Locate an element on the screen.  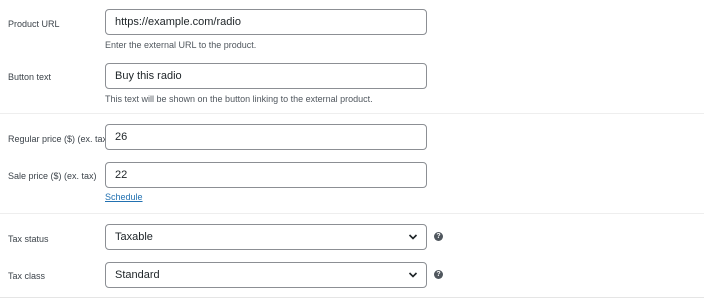
schedule-link: Schedule is located at coordinates (124, 197).